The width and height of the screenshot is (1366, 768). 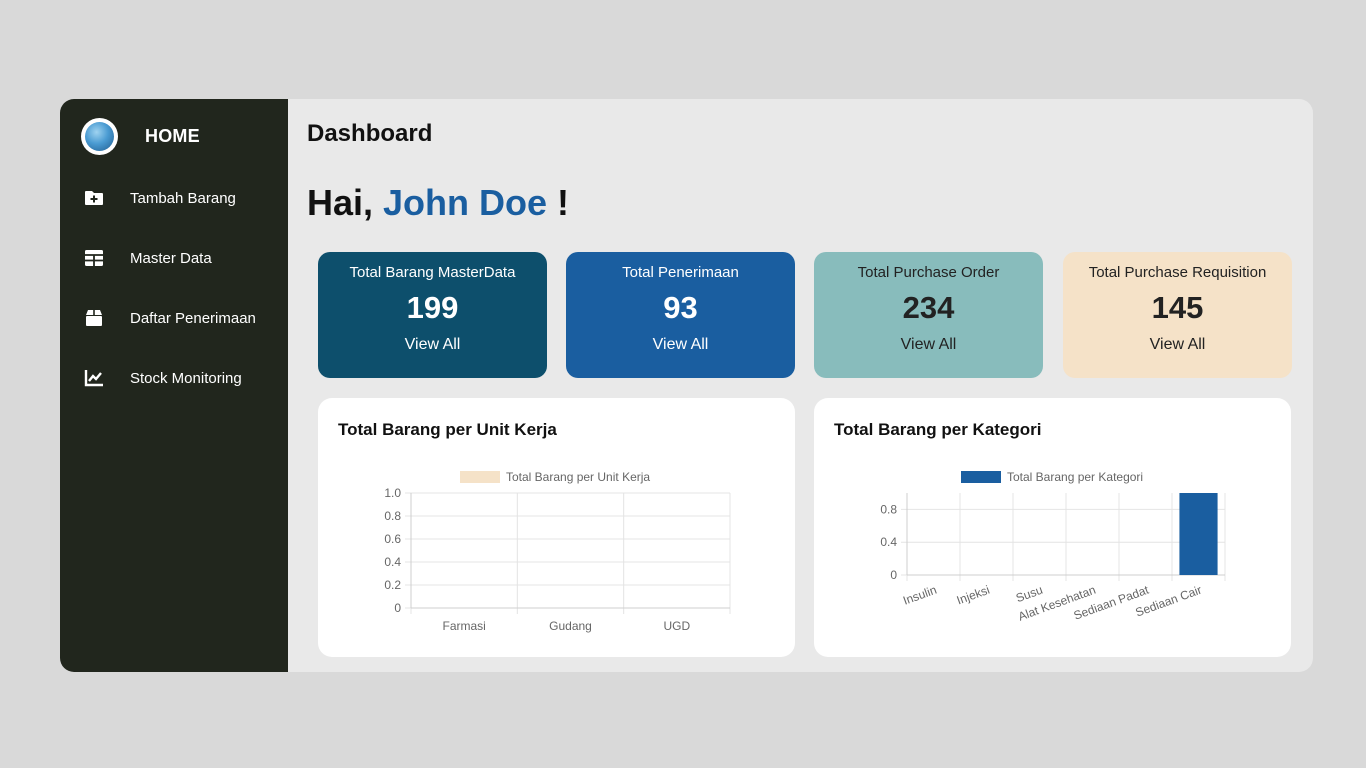 I want to click on sidebar-item-tambah-barang: Tambah Barang, so click(x=159, y=198).